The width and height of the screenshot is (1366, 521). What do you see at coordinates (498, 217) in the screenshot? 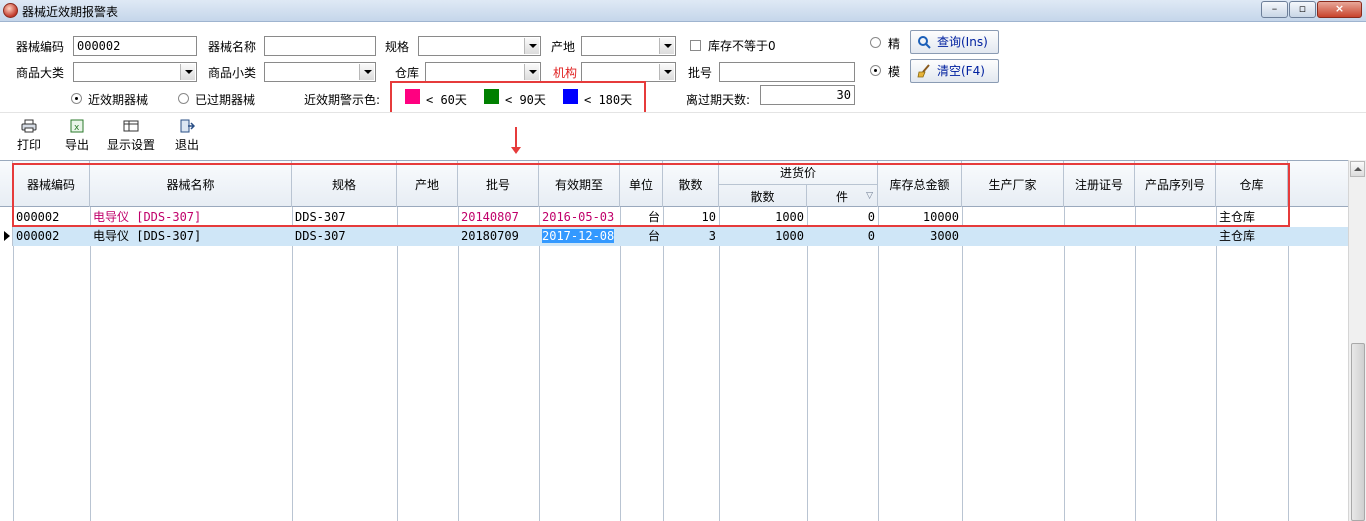
I see `cell-batch: 20140807` at bounding box center [498, 217].